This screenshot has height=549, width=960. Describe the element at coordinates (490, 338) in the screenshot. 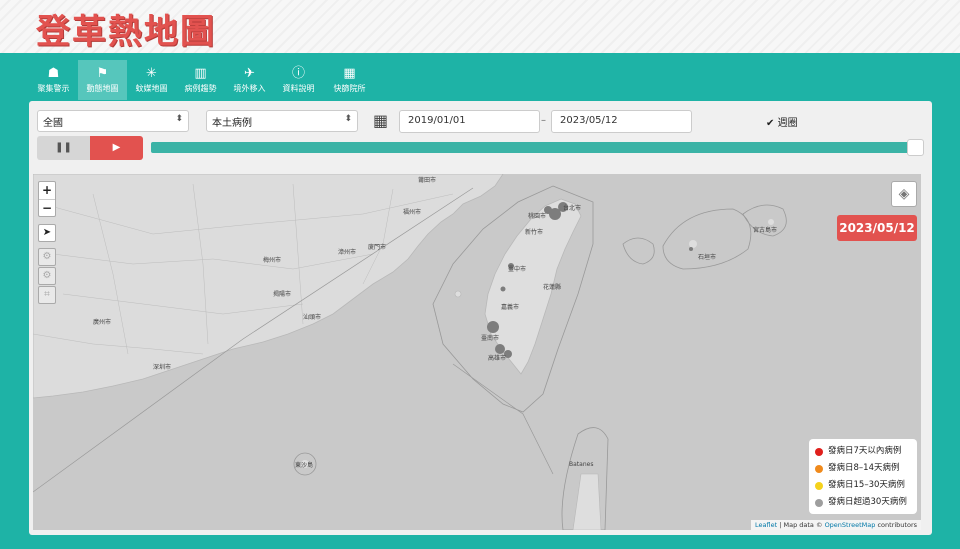

I see `map-label: 臺南市` at that location.